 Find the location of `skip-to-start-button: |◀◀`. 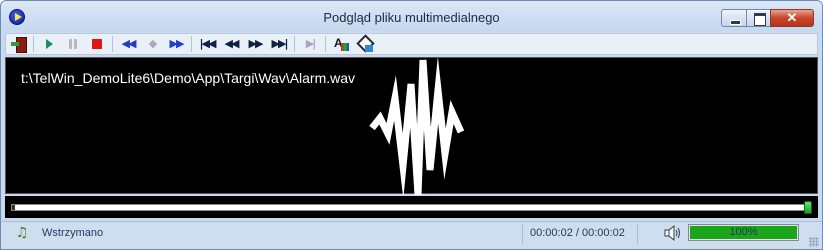

skip-to-start-button: |◀◀ is located at coordinates (207, 44).